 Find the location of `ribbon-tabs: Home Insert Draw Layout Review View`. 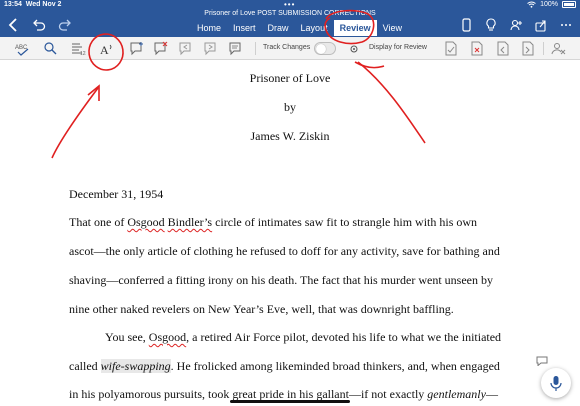

ribbon-tabs: Home Insert Draw Layout Review View is located at coordinates (299, 28).